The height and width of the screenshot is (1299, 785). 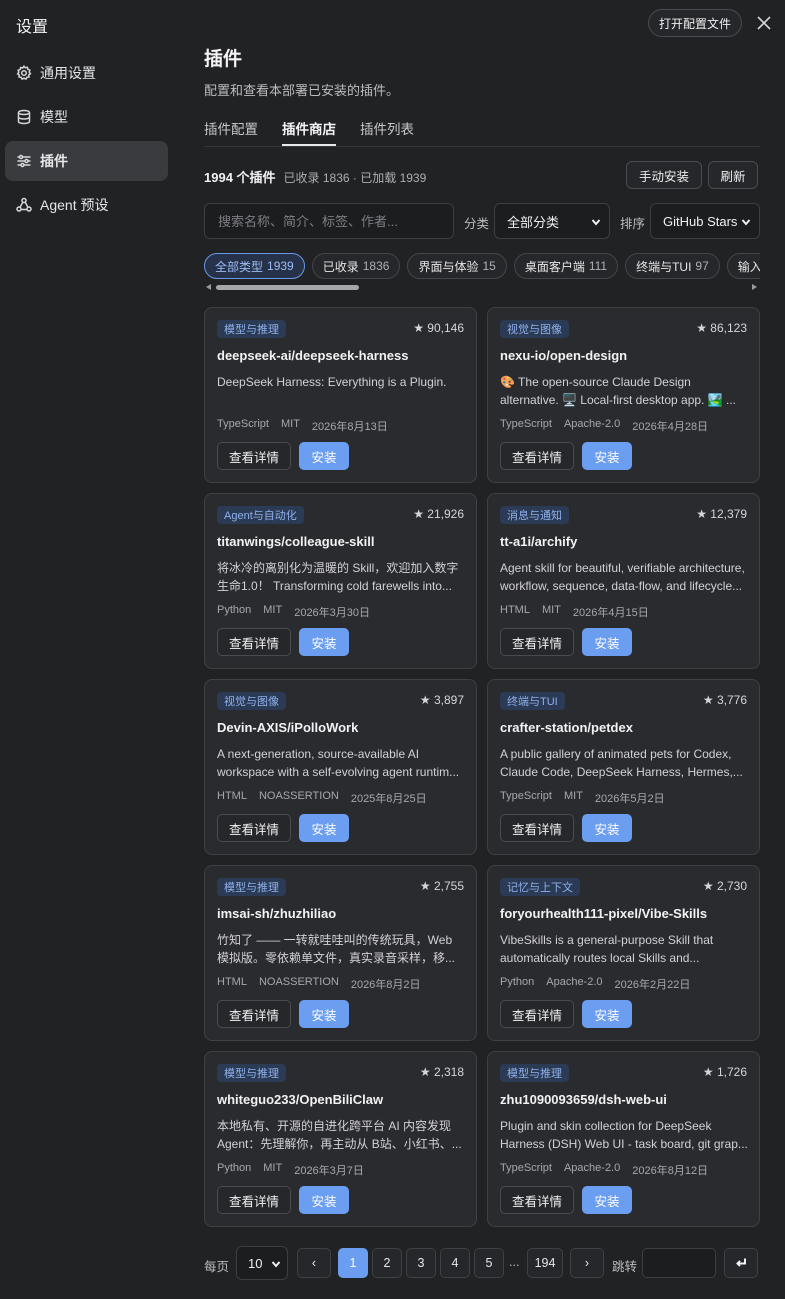 I want to click on plugin-repo-name: zhu1090093659/dsh-web-ui, so click(x=583, y=1099).